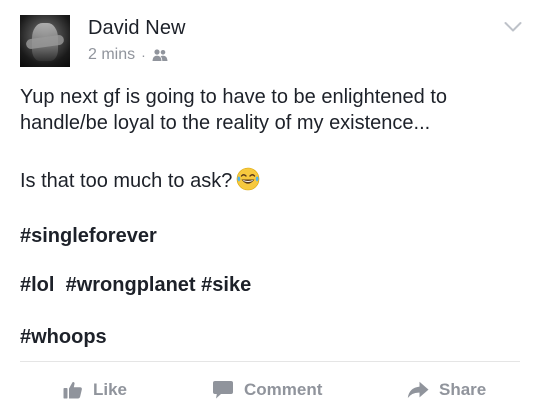  What do you see at coordinates (126, 181) in the screenshot?
I see `question-text: Is that too much to ask?` at bounding box center [126, 181].